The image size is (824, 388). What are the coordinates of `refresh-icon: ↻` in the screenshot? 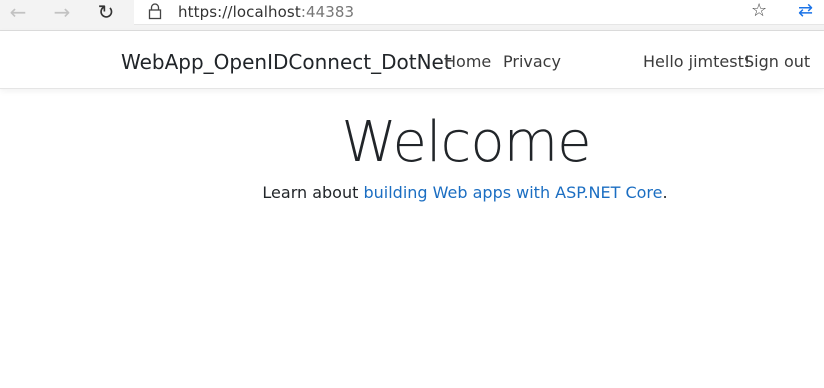 It's located at (106, 12).